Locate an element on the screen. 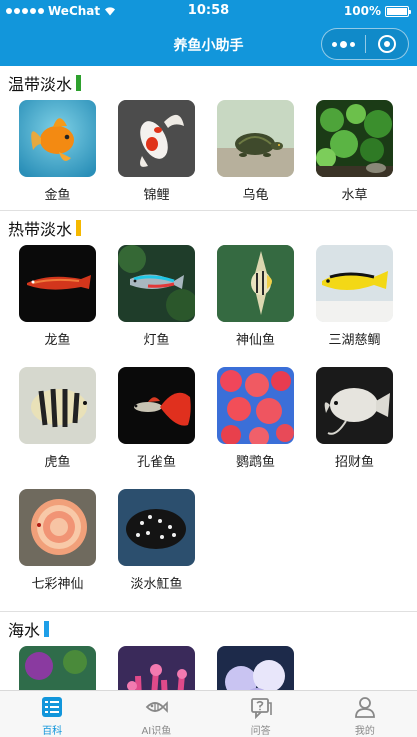 The image size is (417, 737). category-label: 虎鱼 is located at coordinates (57, 462).